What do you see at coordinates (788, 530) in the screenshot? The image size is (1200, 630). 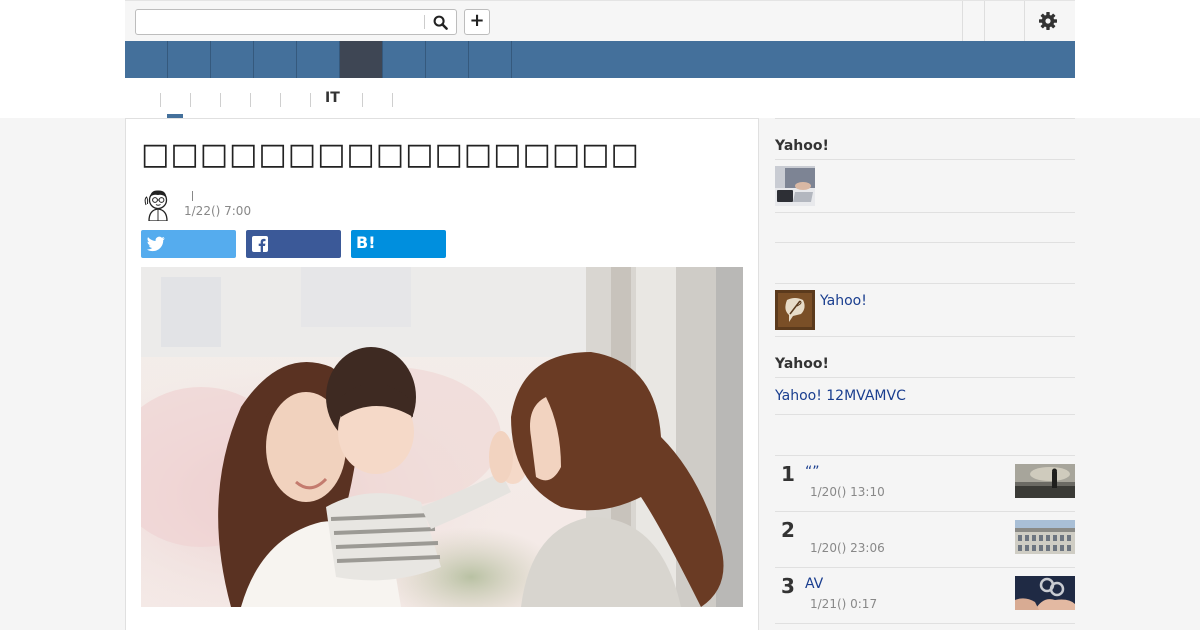 I see `ranking-number: 2` at bounding box center [788, 530].